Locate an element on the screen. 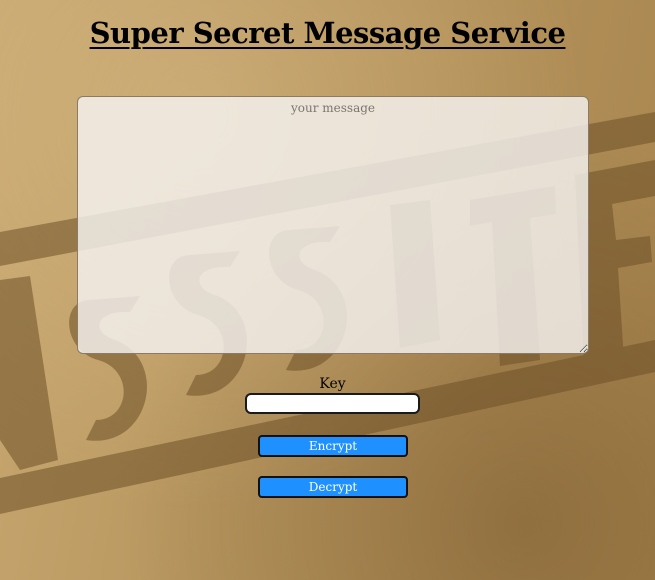 The image size is (655, 580). key-label: Key is located at coordinates (332, 384).